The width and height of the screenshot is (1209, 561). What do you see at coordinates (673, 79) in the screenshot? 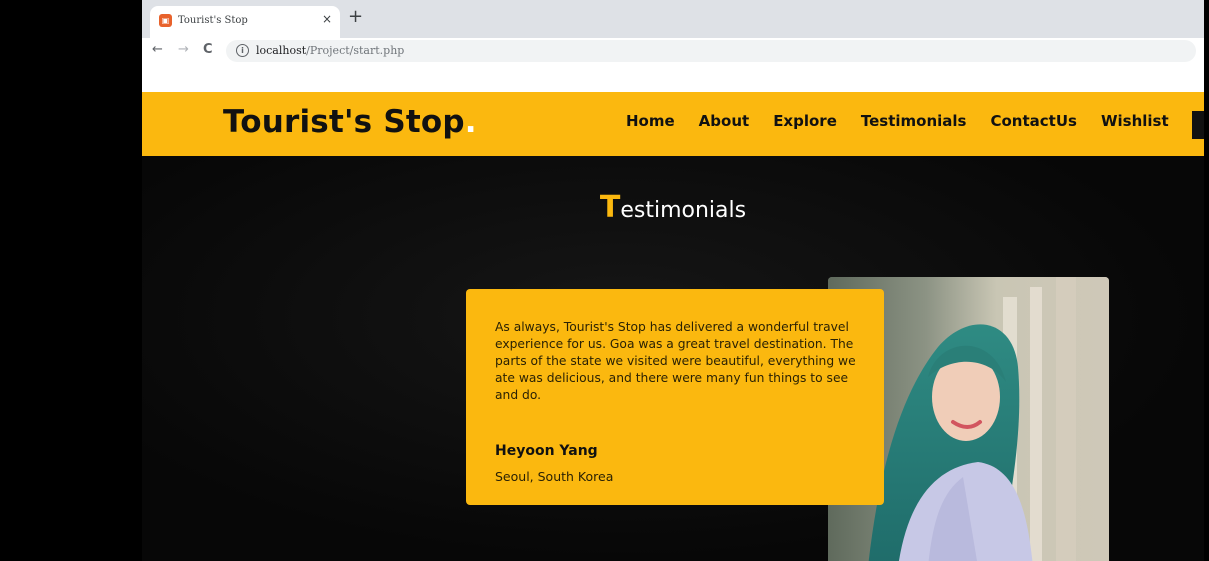
I see `page-top-gap` at bounding box center [673, 79].